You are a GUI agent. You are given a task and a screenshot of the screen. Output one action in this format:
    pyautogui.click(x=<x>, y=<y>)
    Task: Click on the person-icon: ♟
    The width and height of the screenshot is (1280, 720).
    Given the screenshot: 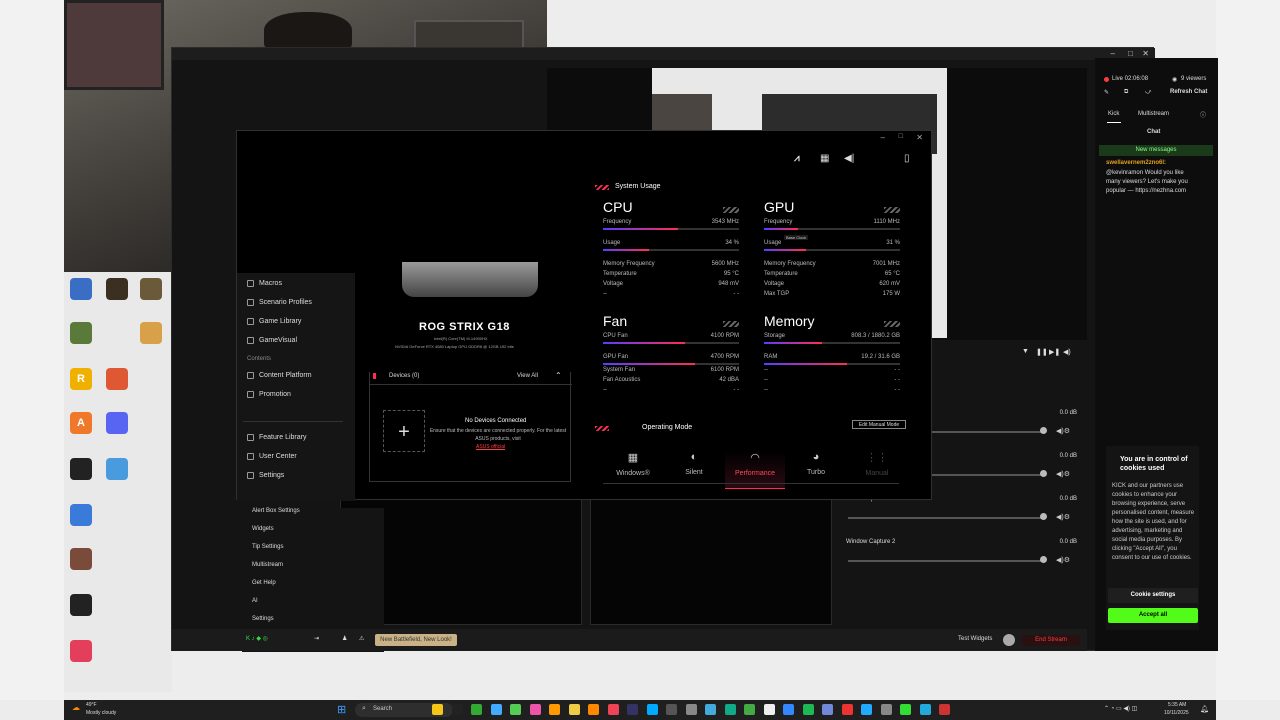 What is the action you would take?
    pyautogui.click(x=344, y=638)
    